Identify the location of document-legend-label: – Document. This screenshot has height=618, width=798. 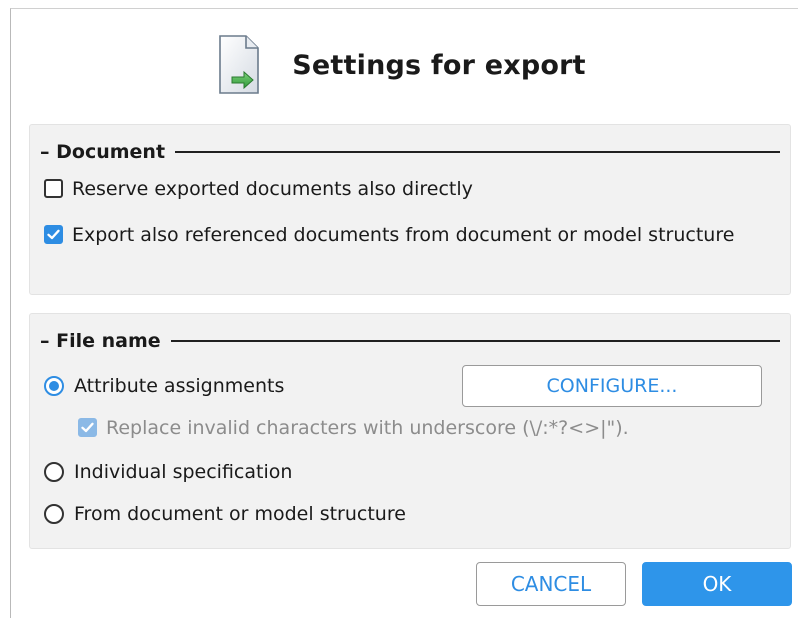
(103, 152).